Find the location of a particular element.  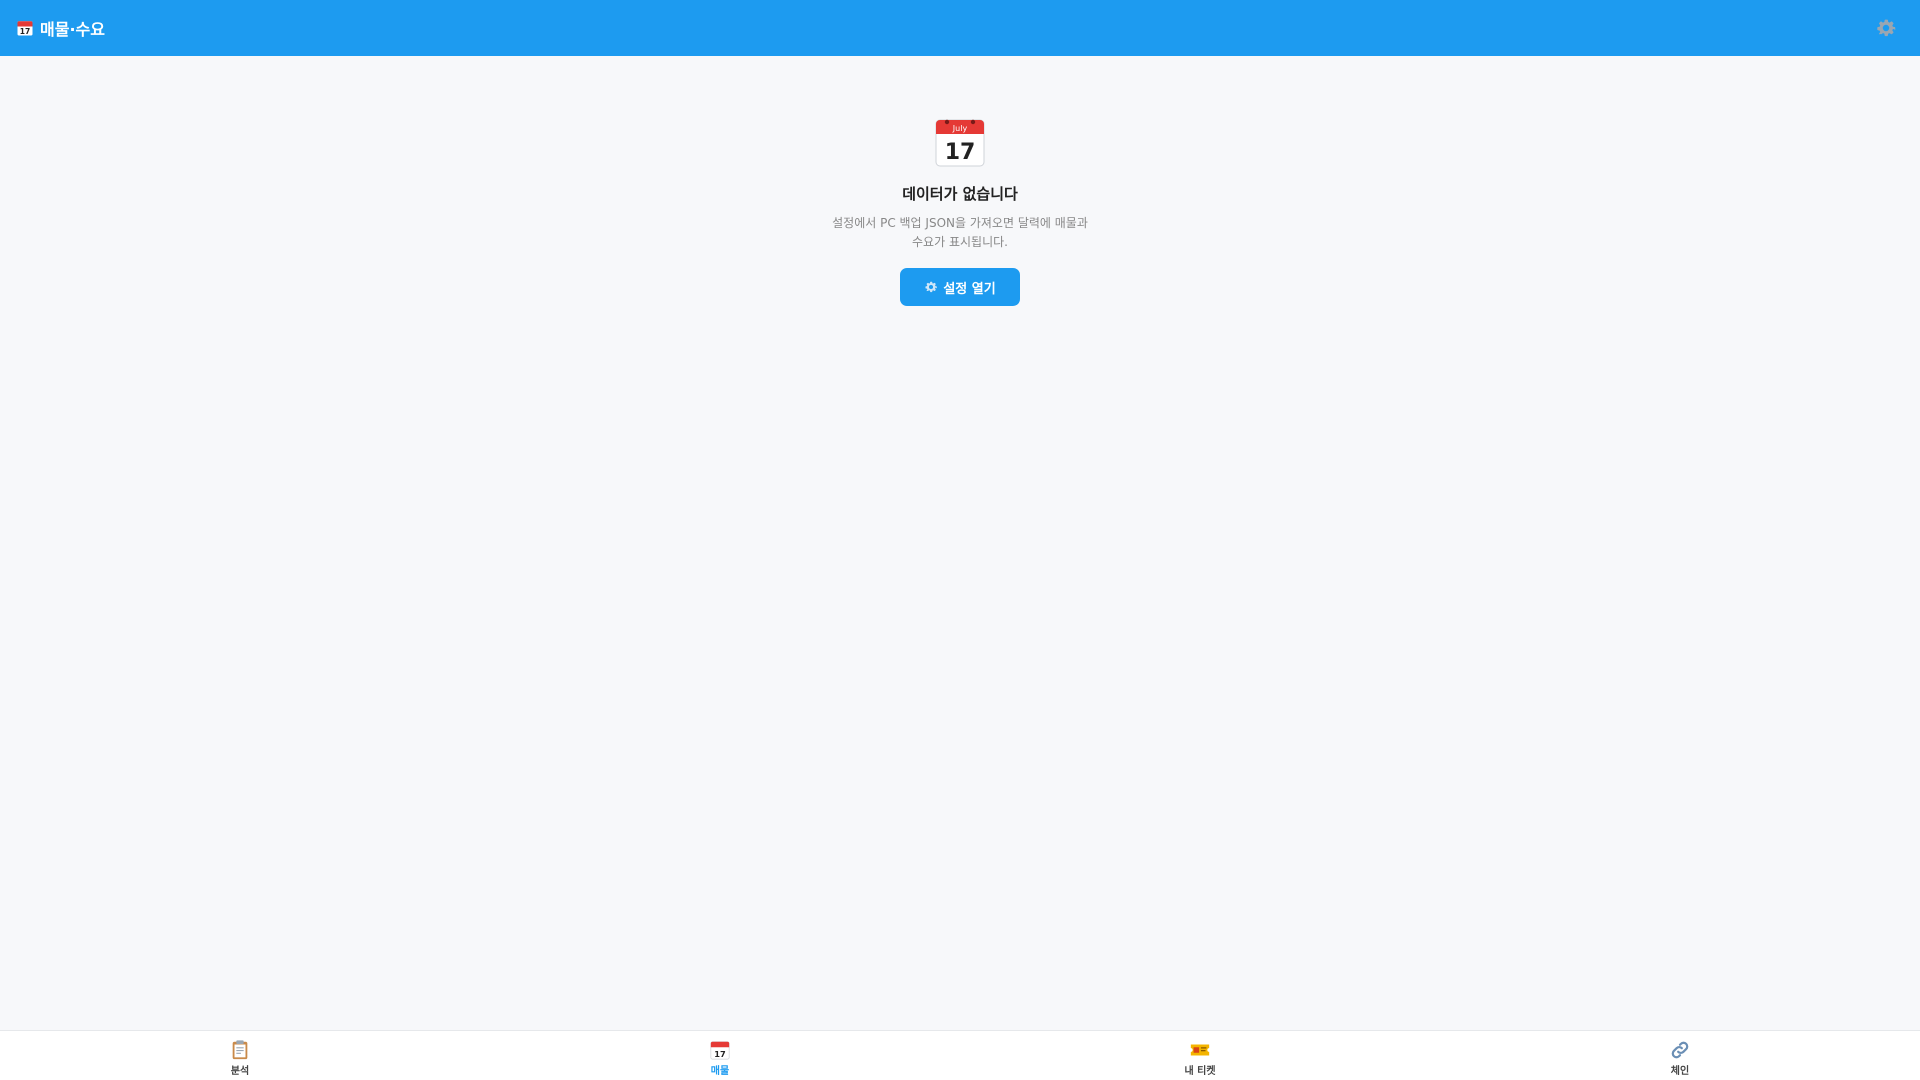

nav-label-chain: 체인 is located at coordinates (1680, 1071).